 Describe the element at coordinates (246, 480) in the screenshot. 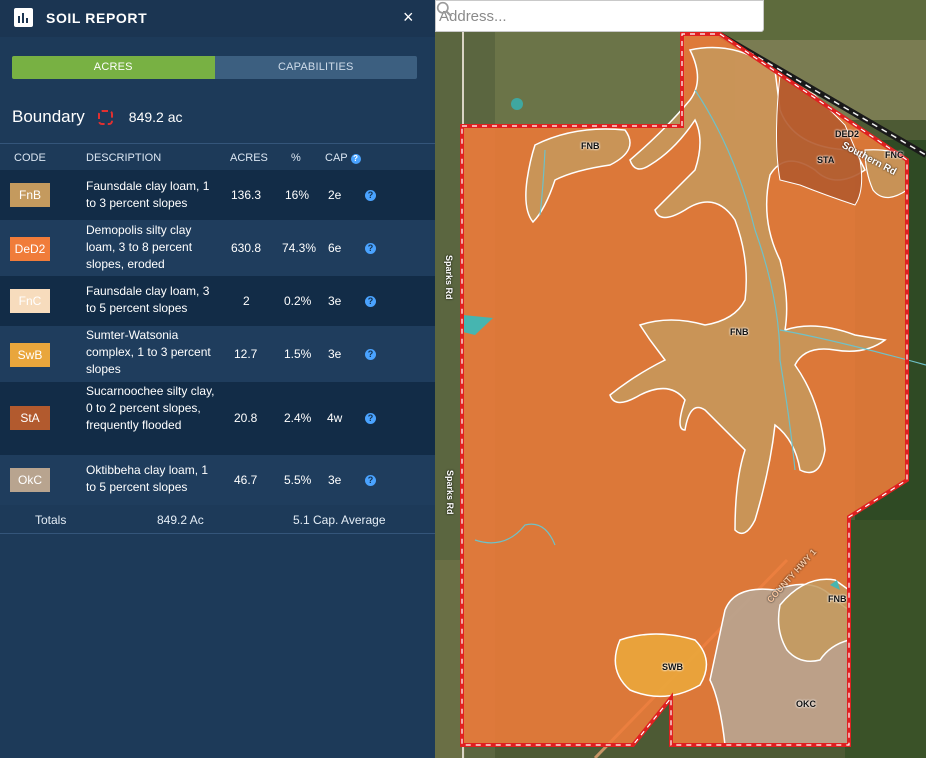

I see `soil-acres: 46.7` at that location.